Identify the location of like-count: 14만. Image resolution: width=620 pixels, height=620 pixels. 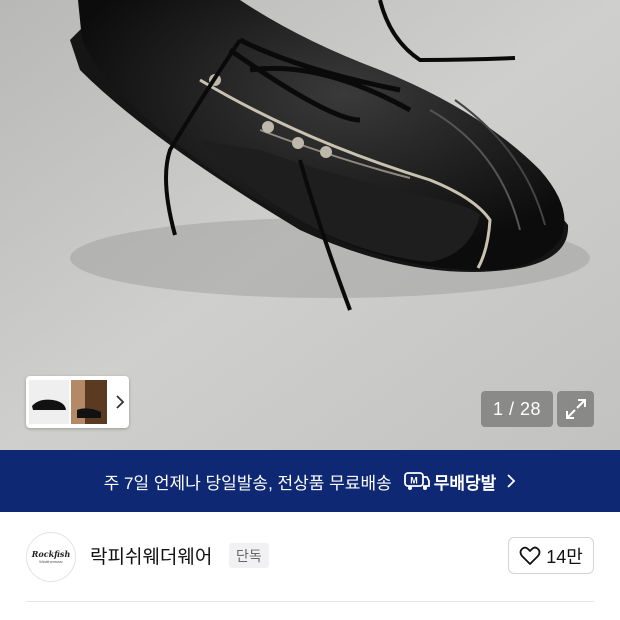
(564, 556).